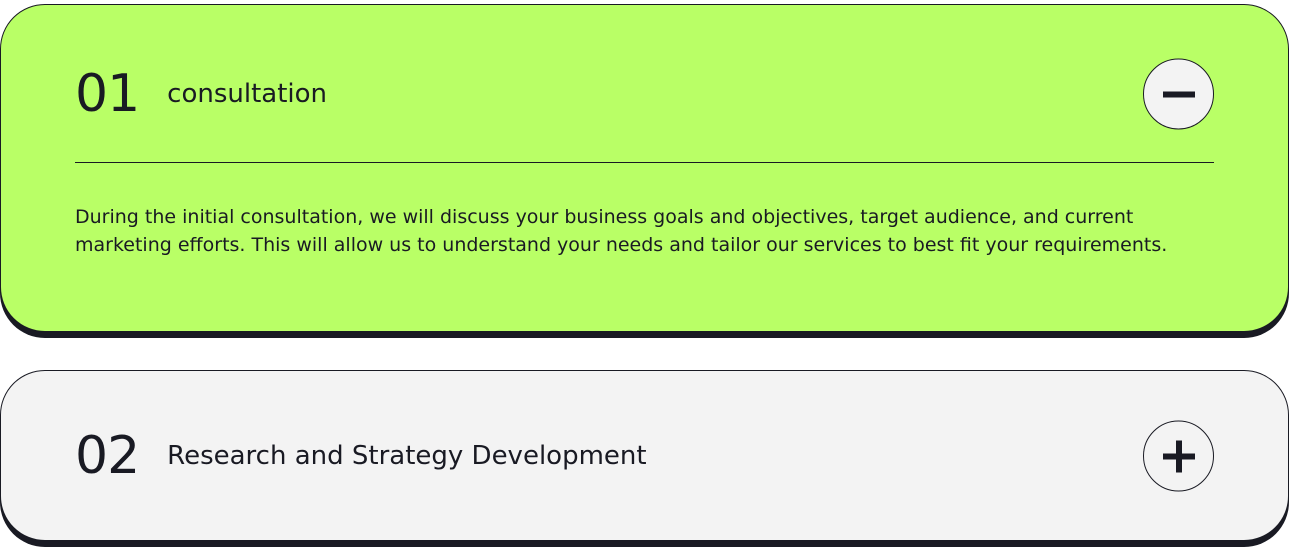 This screenshot has height=560, width=1301. What do you see at coordinates (247, 94) in the screenshot?
I see `step-title: consultation` at bounding box center [247, 94].